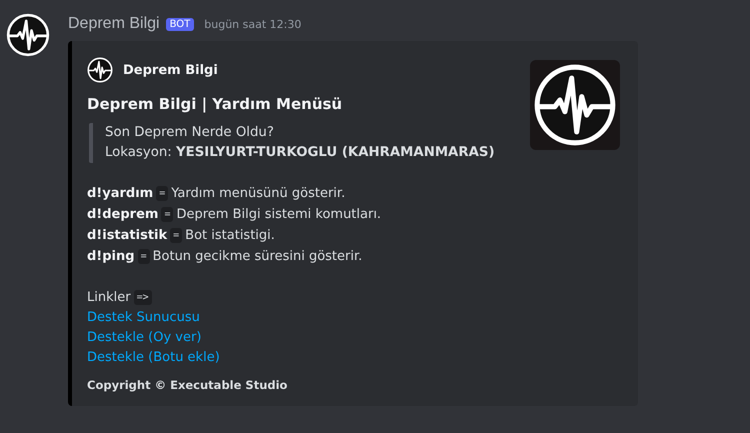 The height and width of the screenshot is (433, 750). I want to click on command-name: d!yardım, so click(120, 193).